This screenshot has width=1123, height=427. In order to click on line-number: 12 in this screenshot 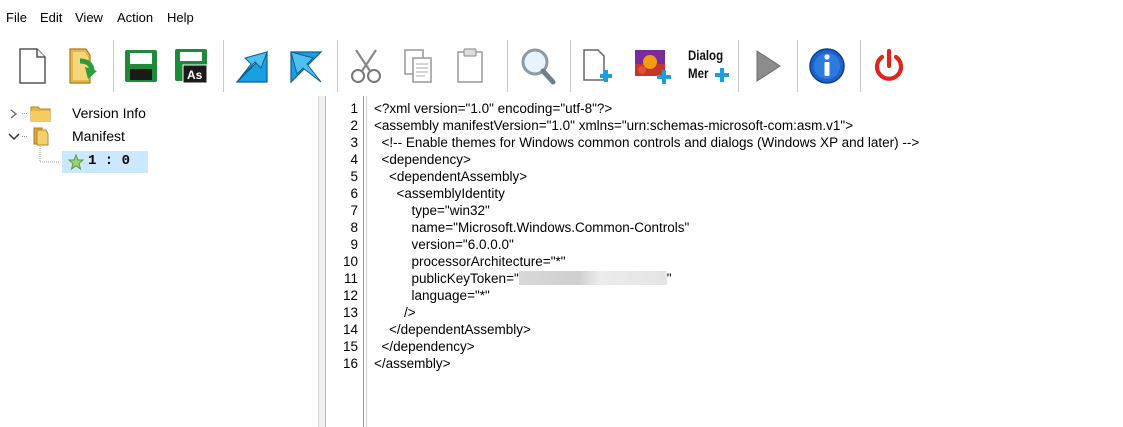, I will do `click(350, 295)`.